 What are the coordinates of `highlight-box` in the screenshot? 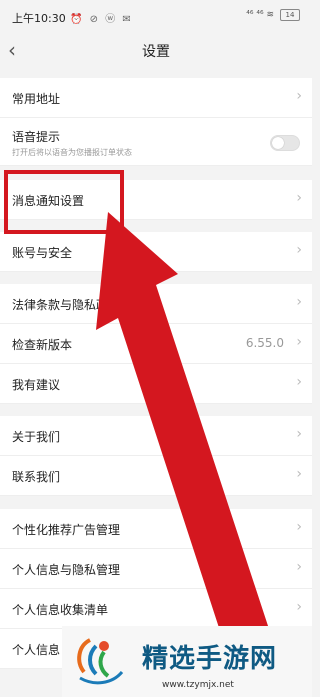 It's located at (64, 202).